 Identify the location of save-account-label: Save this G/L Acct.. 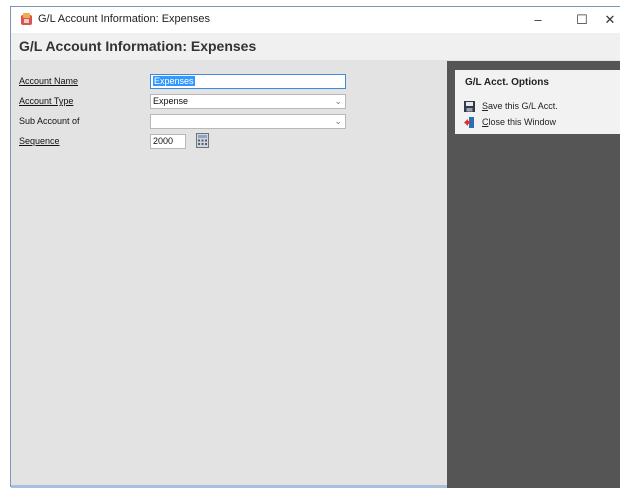
(520, 106).